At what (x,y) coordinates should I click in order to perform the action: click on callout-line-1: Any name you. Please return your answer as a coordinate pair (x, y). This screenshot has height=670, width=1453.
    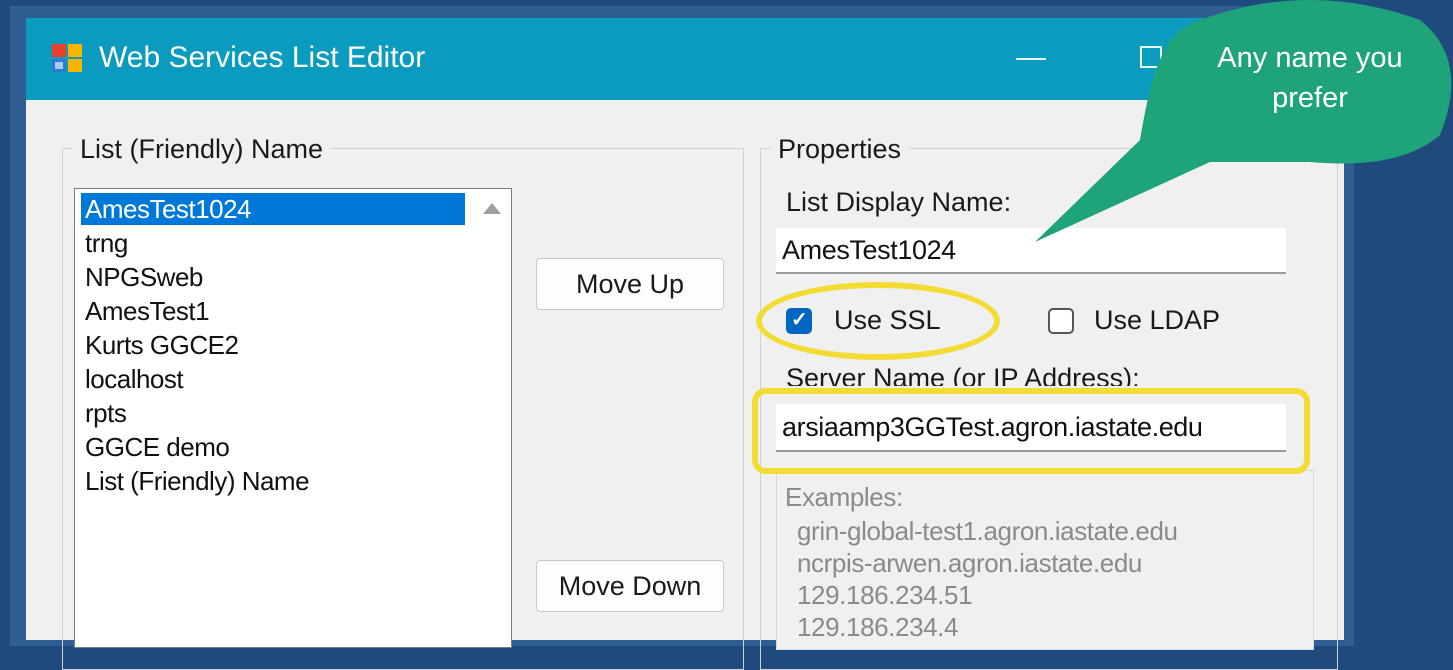
    Looking at the image, I should click on (1310, 58).